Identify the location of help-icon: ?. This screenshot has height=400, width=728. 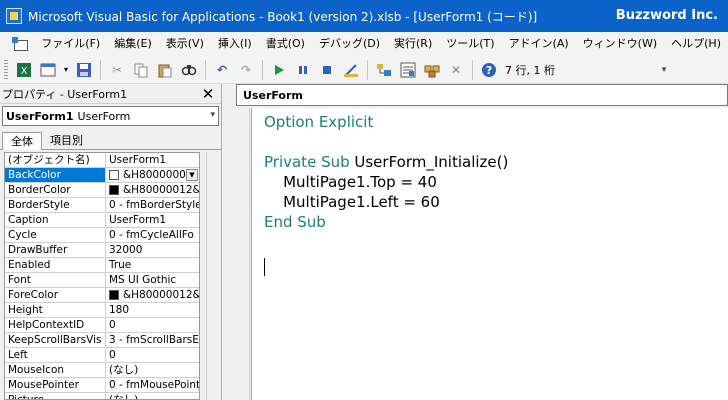
(489, 70).